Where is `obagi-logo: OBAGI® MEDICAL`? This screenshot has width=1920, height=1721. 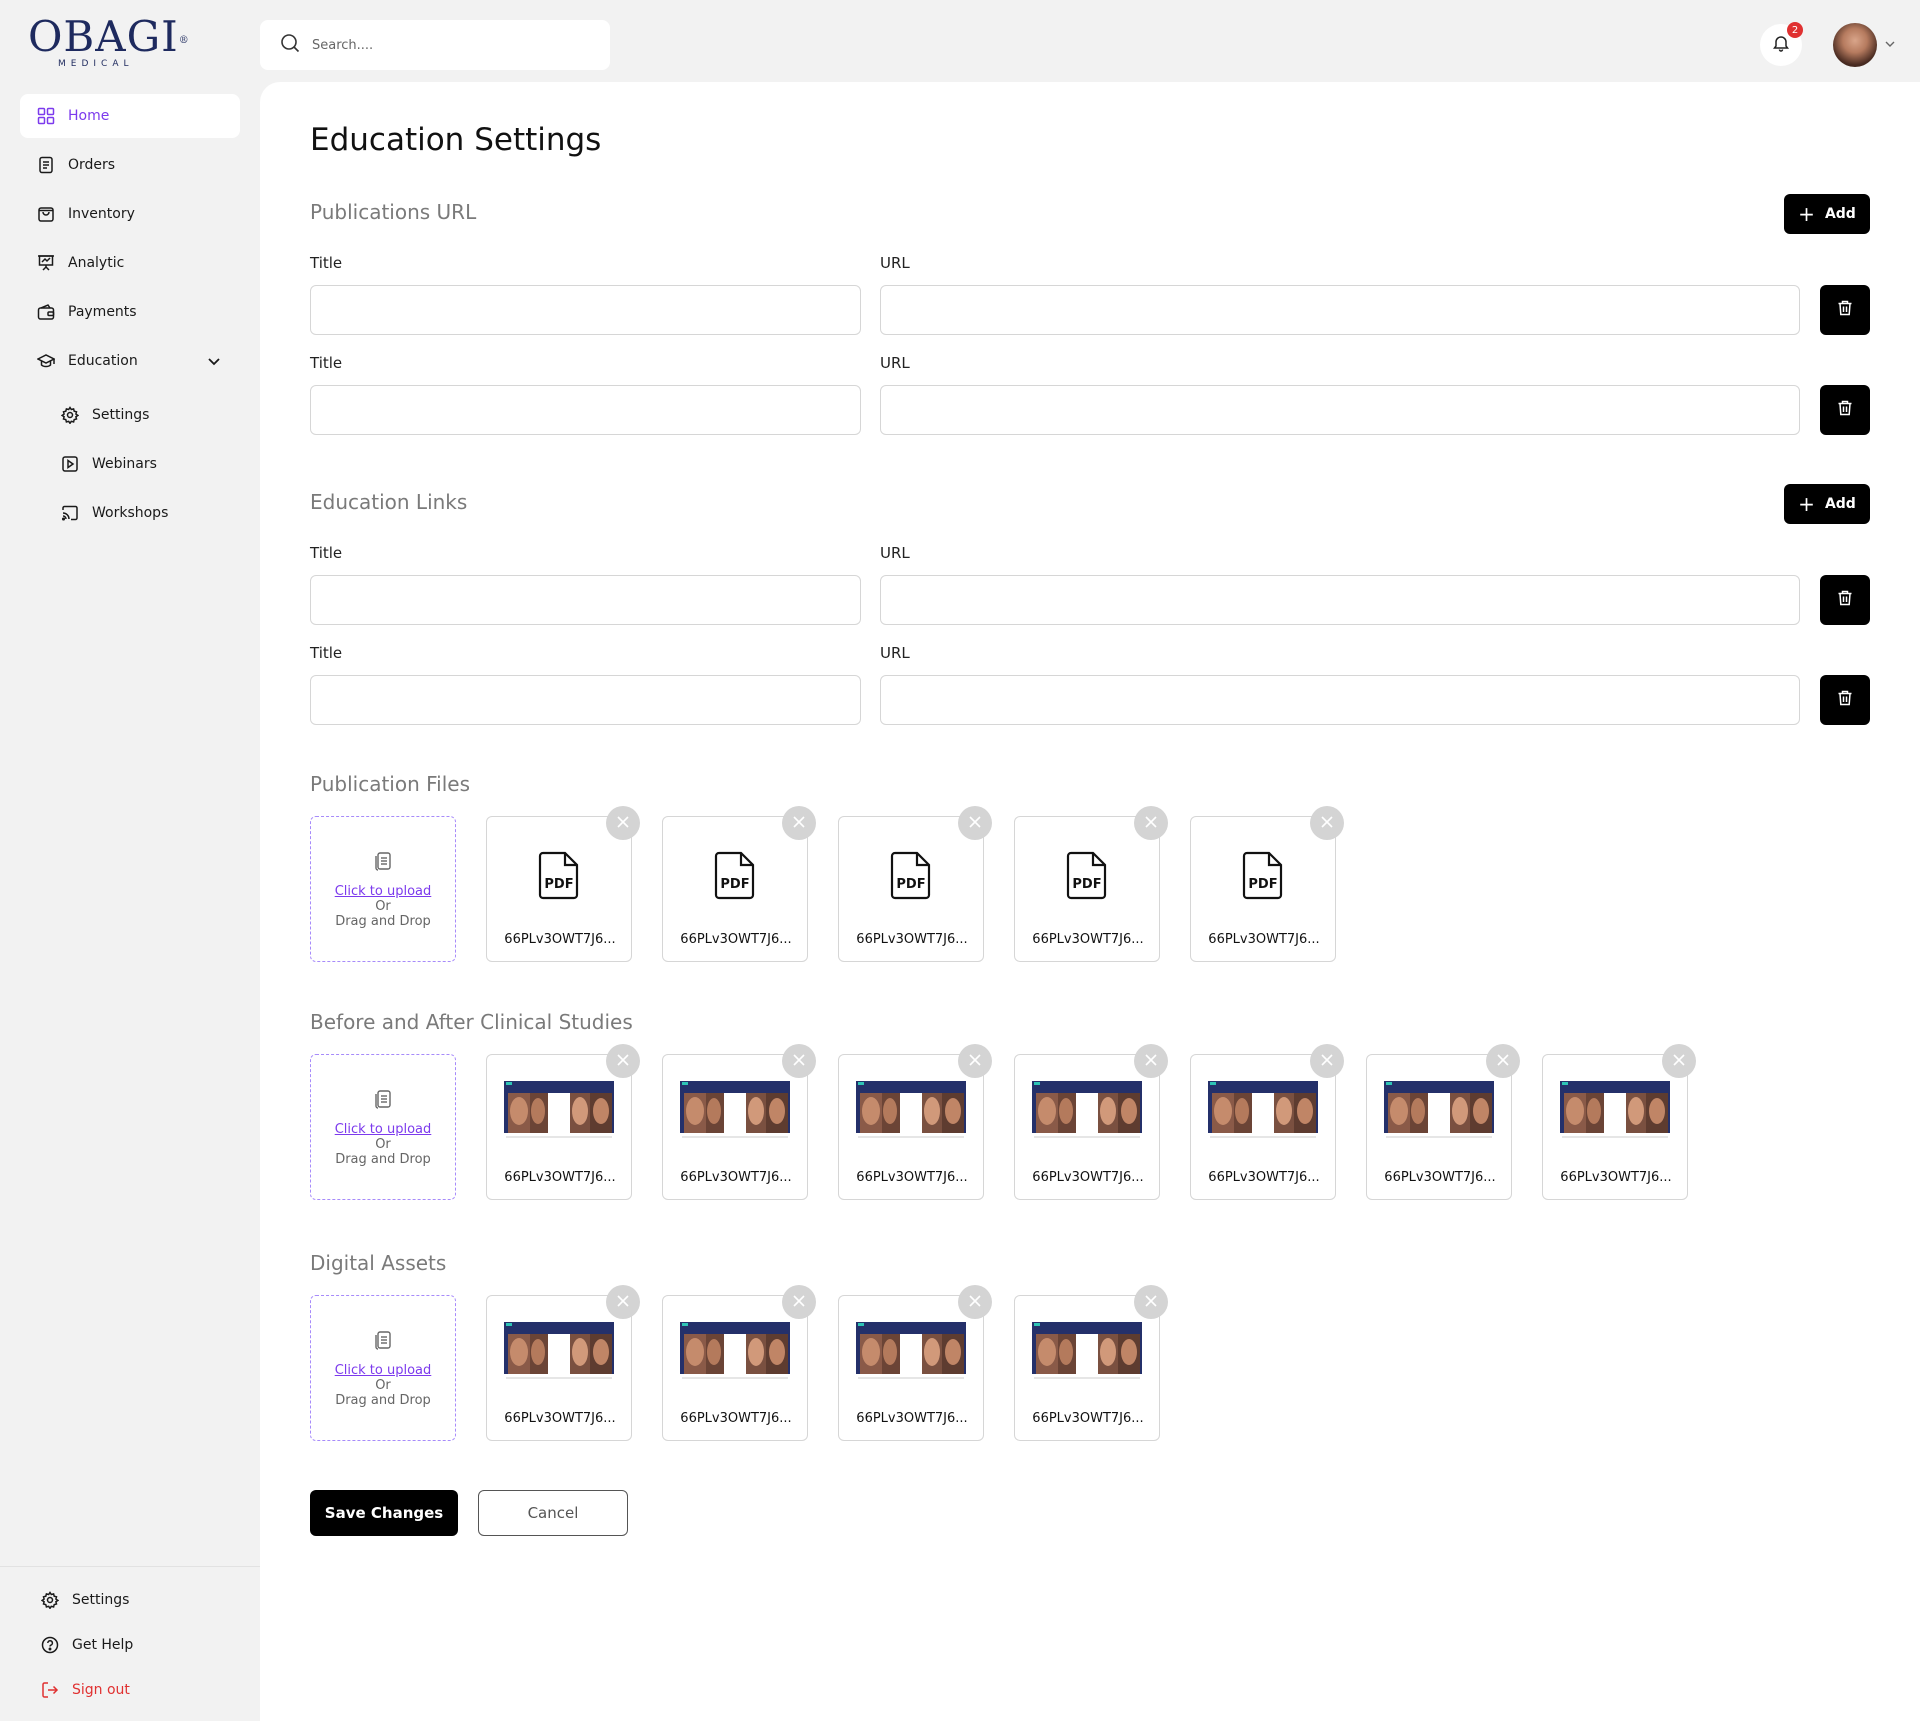 obagi-logo: OBAGI® MEDICAL is located at coordinates (108, 43).